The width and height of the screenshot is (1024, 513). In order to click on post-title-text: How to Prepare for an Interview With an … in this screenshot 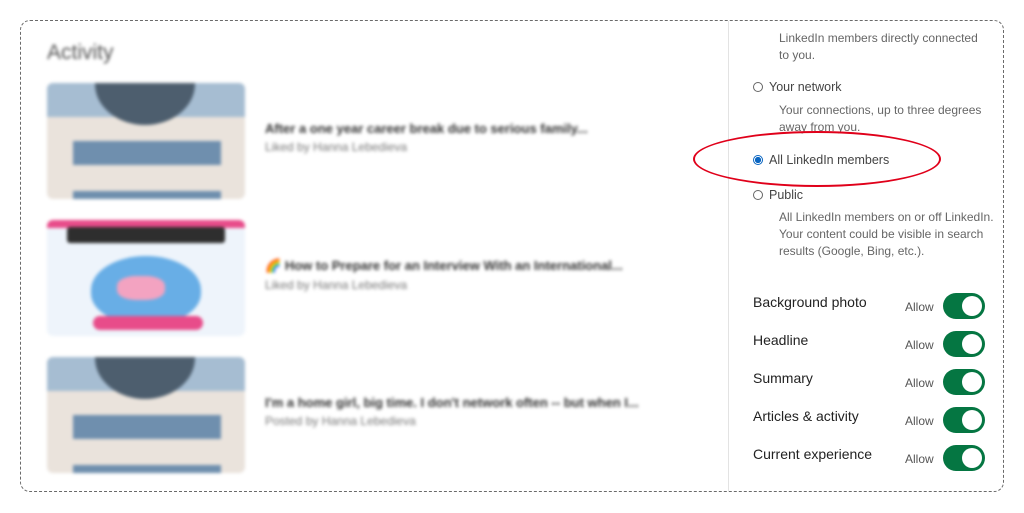, I will do `click(454, 265)`.